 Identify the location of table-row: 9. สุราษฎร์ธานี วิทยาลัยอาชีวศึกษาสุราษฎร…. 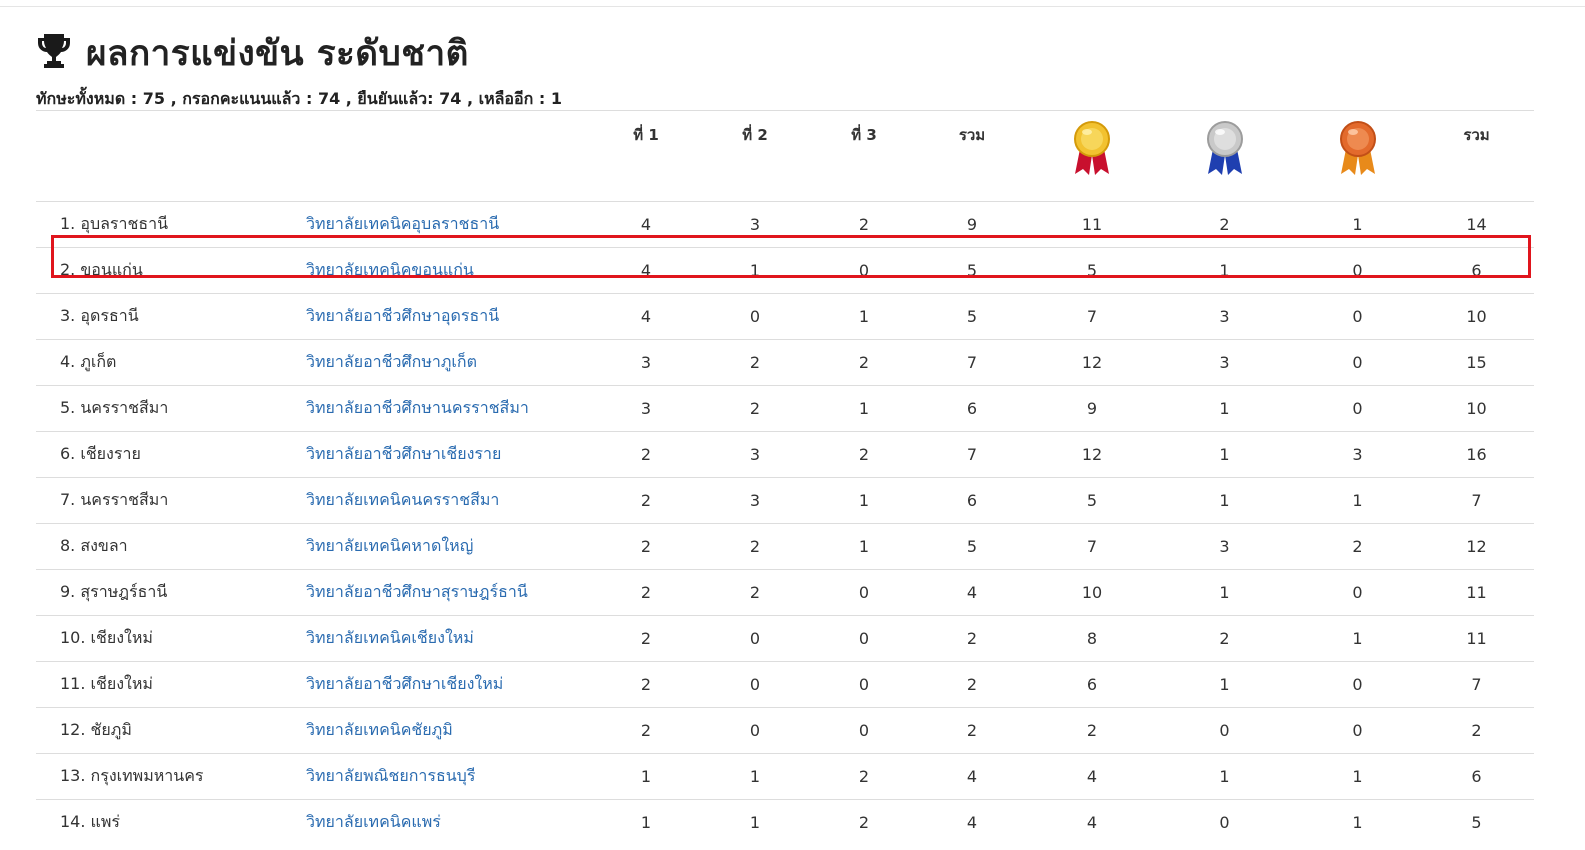
(785, 592).